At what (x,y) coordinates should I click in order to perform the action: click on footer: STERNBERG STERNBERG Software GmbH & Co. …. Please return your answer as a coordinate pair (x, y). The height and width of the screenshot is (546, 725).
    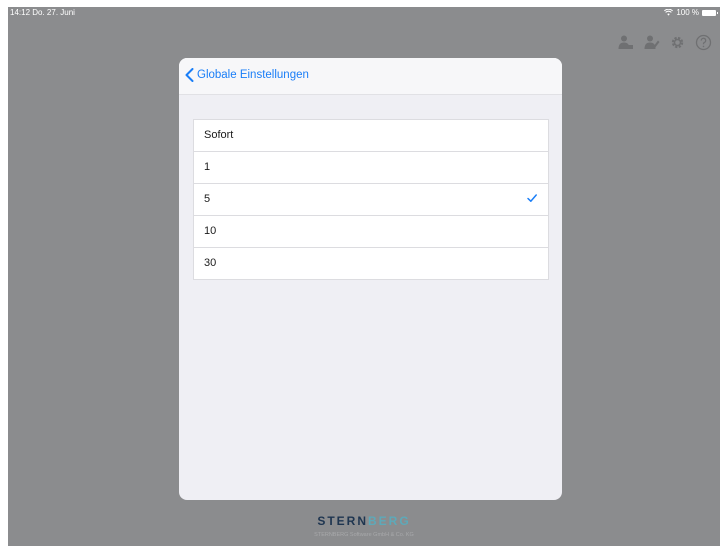
    Looking at the image, I should click on (364, 526).